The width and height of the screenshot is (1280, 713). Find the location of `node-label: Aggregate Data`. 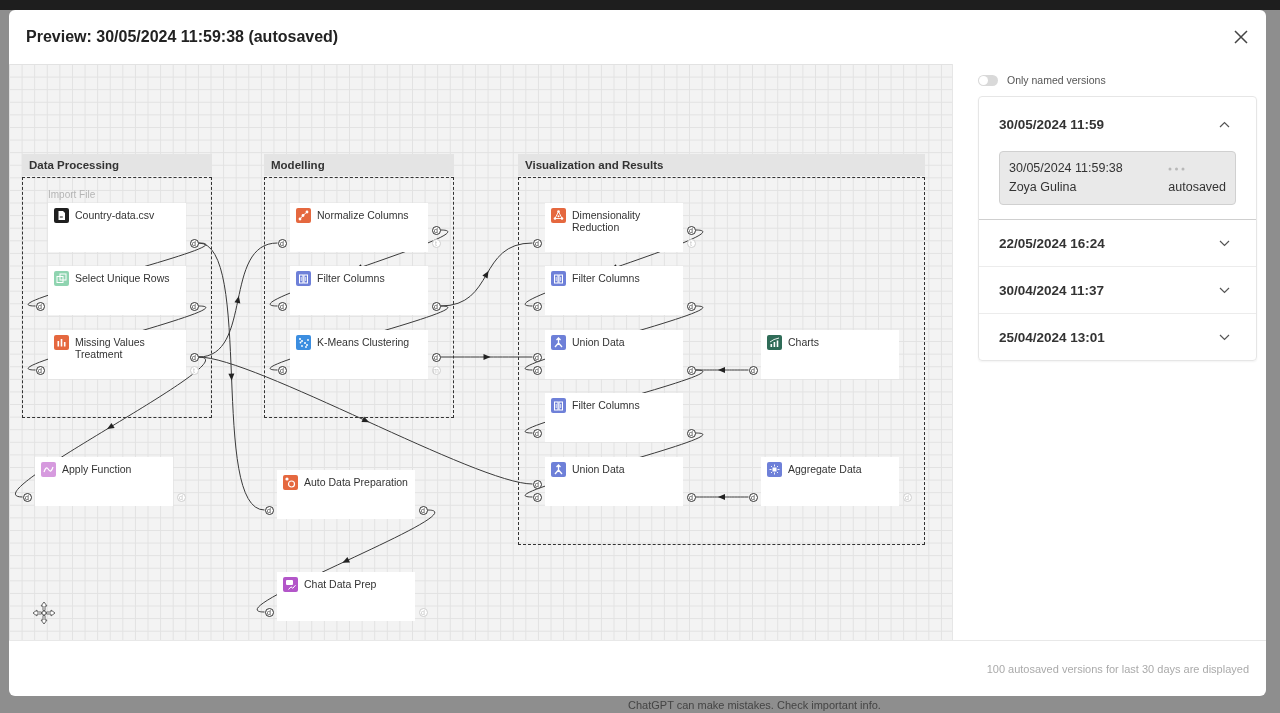

node-label: Aggregate Data is located at coordinates (825, 468).